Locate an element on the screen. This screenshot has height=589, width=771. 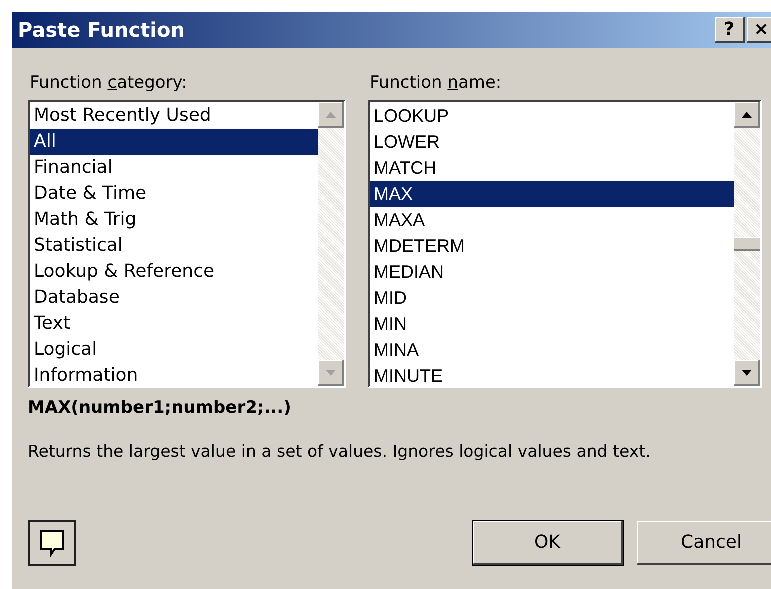
list-item: MINUTE is located at coordinates (552, 376).